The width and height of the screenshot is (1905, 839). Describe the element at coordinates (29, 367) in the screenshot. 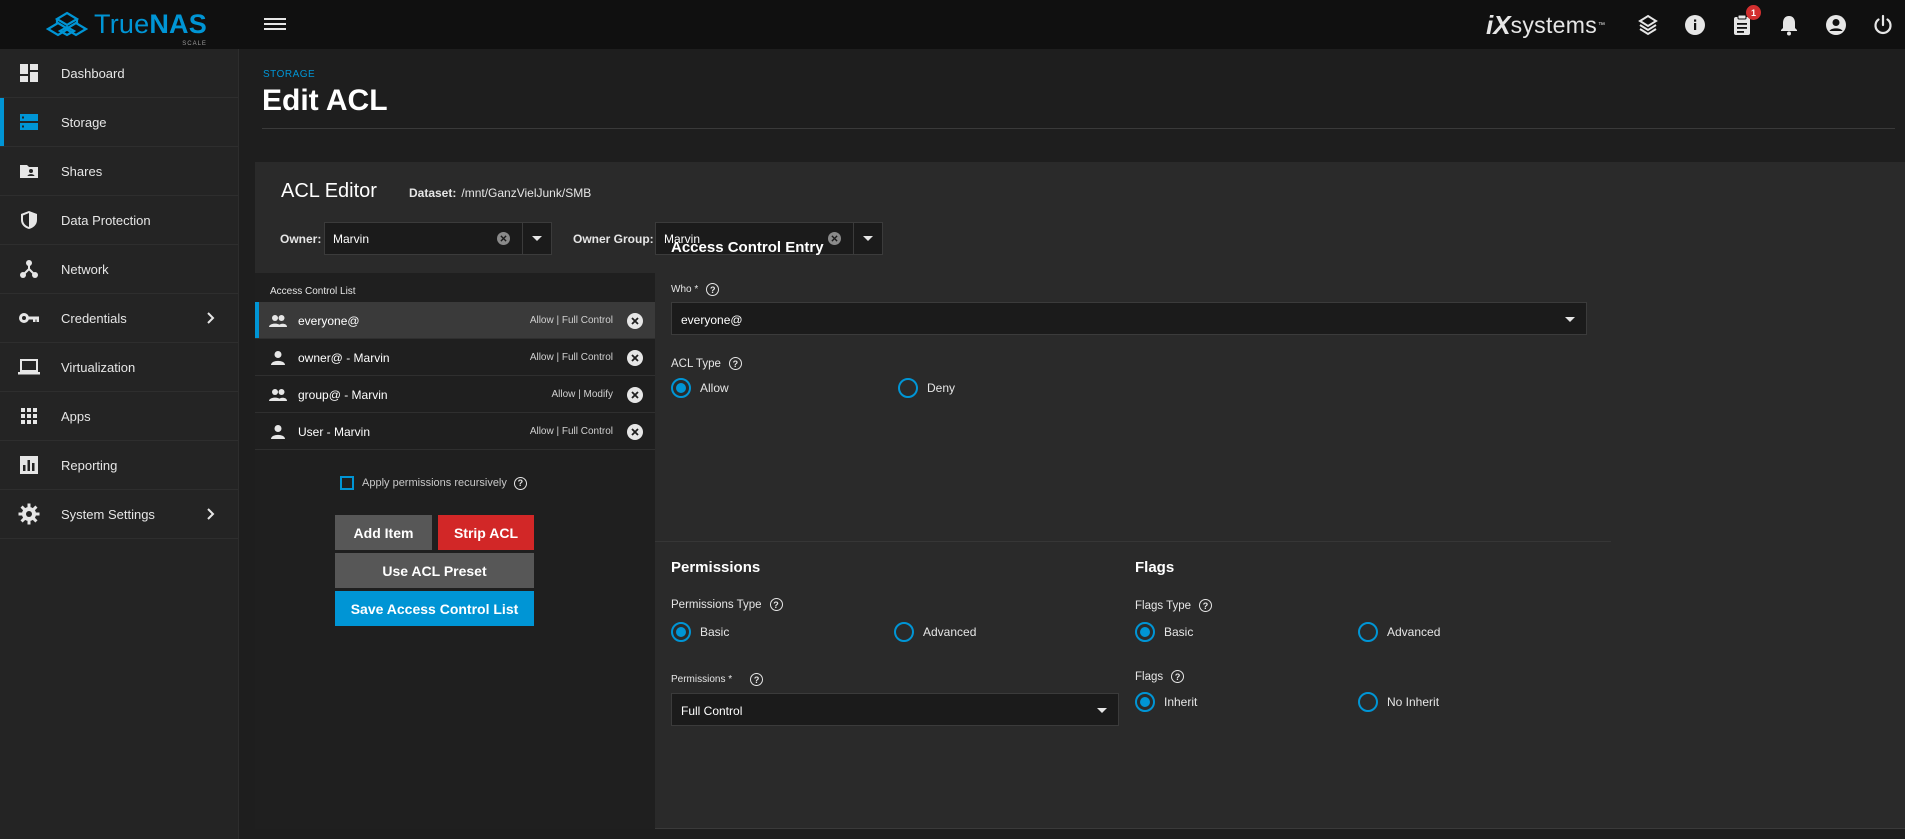

I see `laptop-icon` at that location.